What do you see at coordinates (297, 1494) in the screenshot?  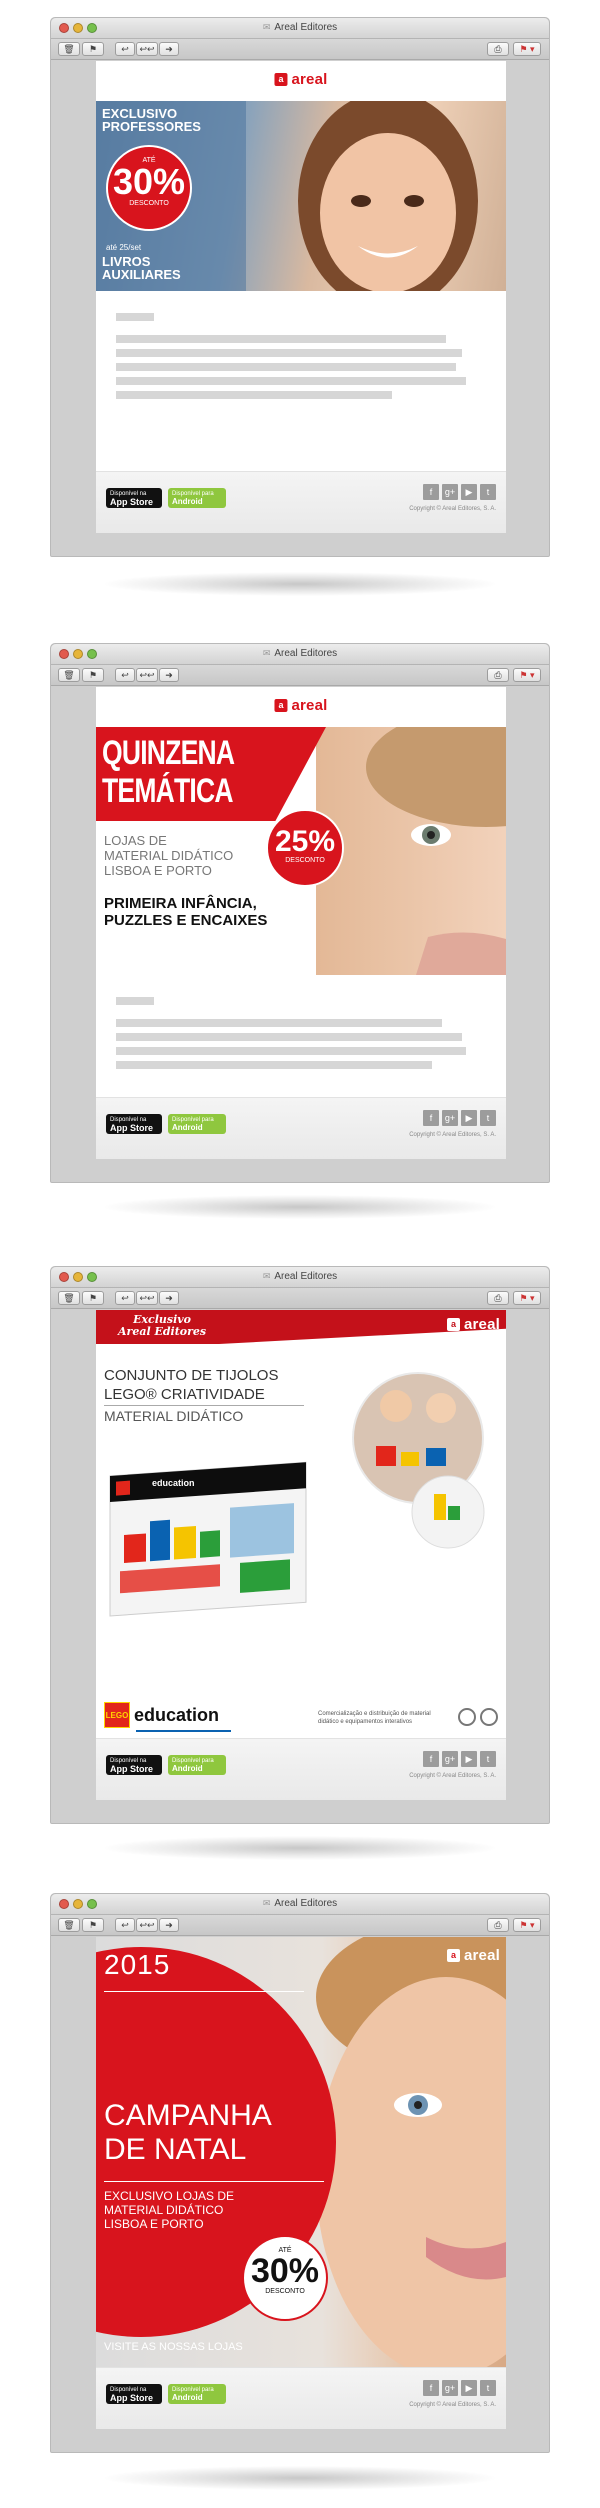 I see `lego-product-photos` at bounding box center [297, 1494].